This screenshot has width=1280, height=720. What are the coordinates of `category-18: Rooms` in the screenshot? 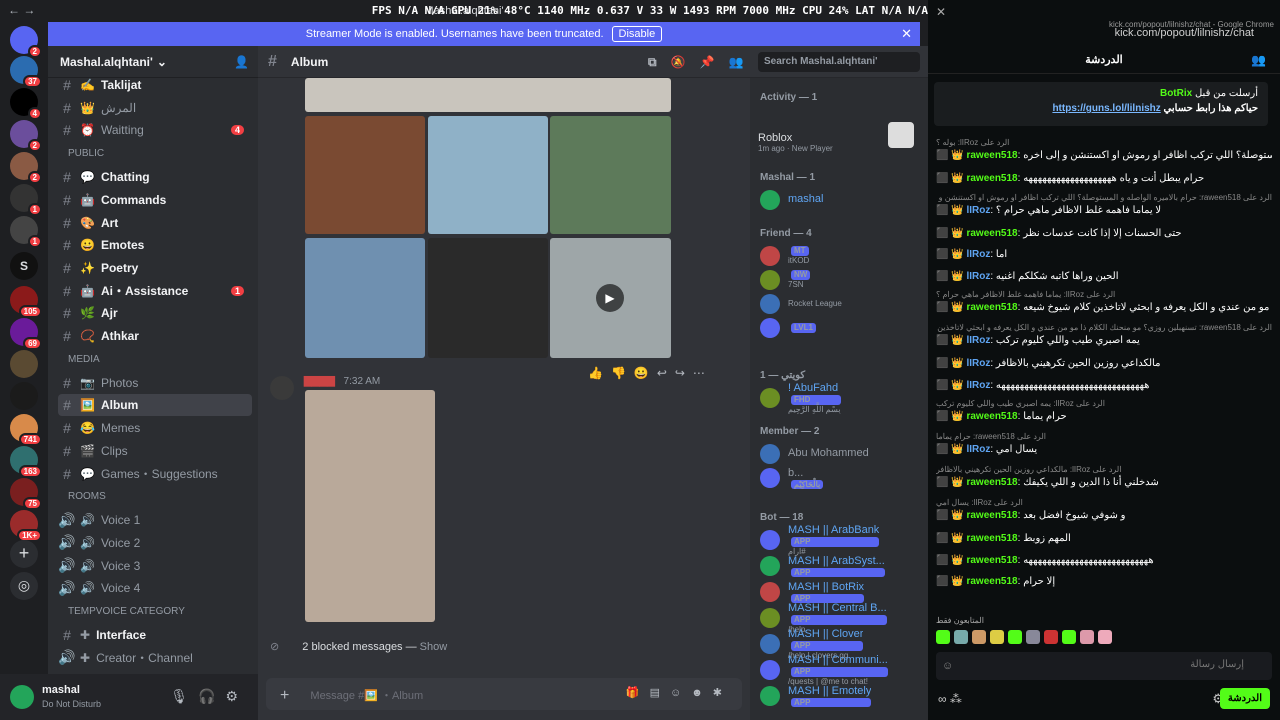 It's located at (87, 496).